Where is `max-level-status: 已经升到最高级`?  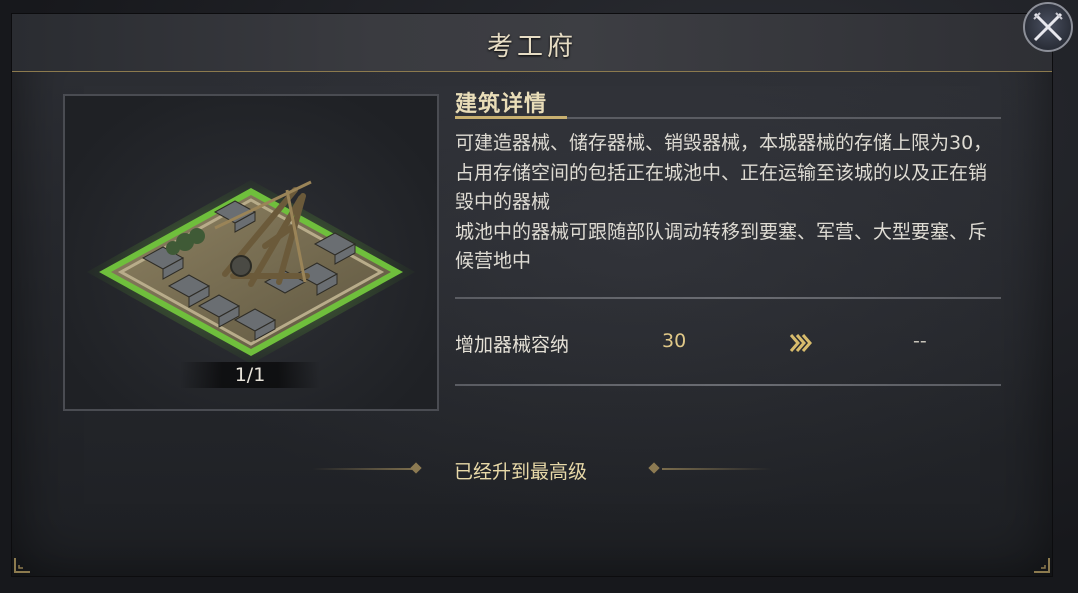
max-level-status: 已经升到最高级 is located at coordinates (542, 470).